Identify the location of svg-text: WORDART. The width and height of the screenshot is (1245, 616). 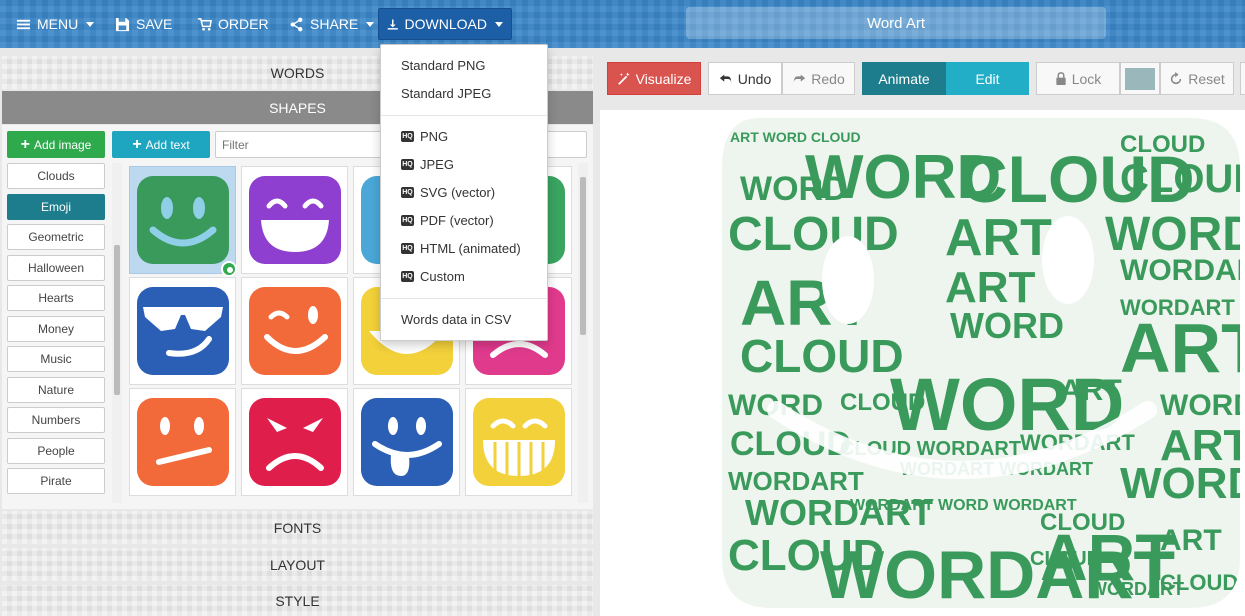
(1182, 270).